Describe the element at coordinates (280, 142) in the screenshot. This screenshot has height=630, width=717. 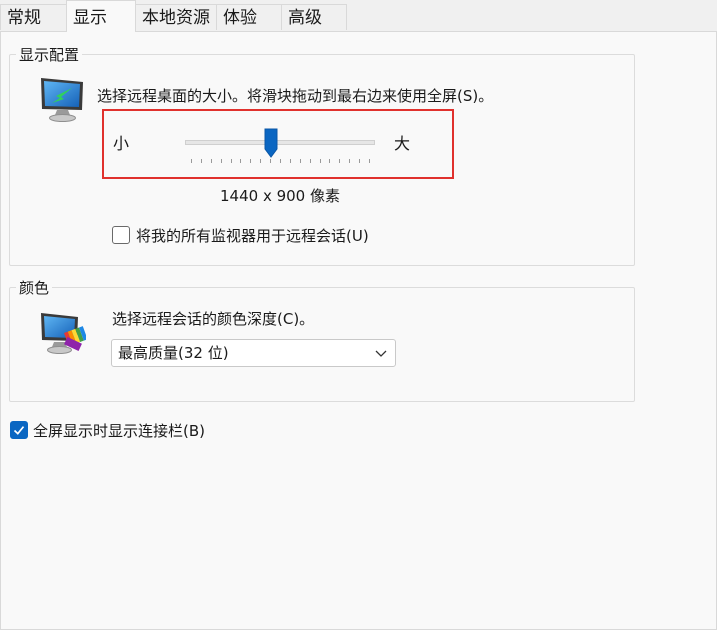
I see `slider-track` at that location.